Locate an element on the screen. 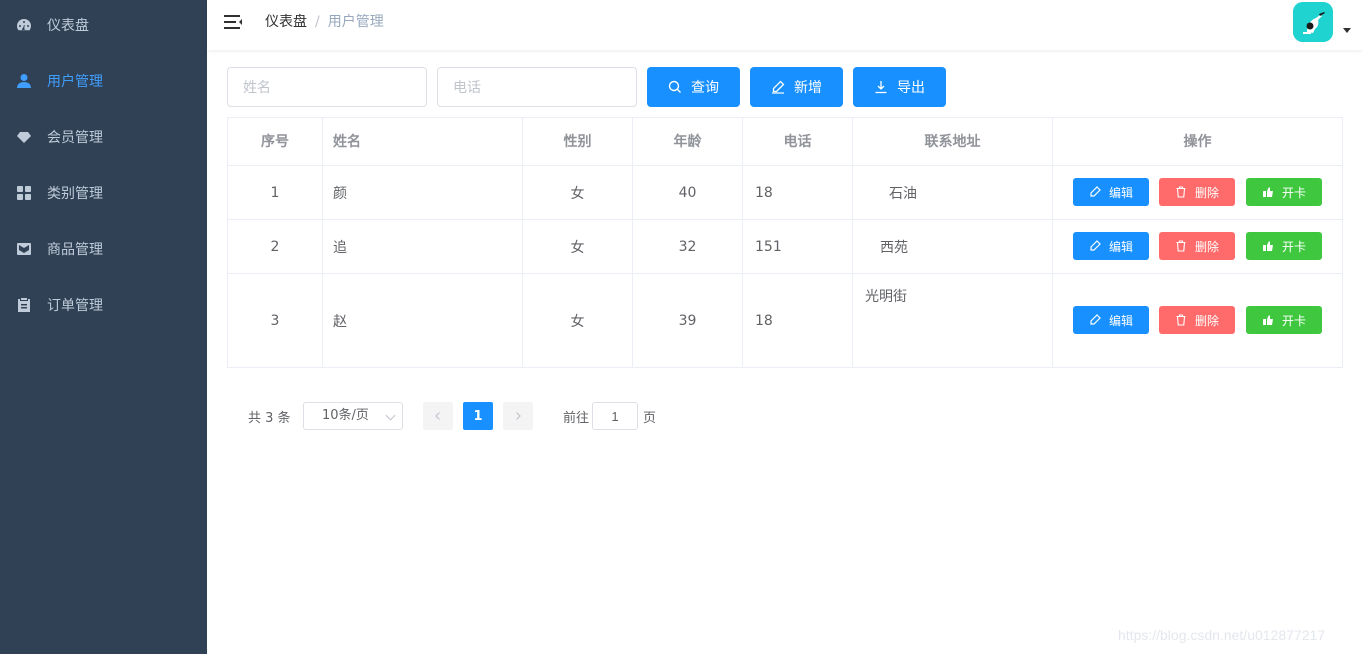 Image resolution: width=1363 pixels, height=654 pixels. goto-page-input is located at coordinates (615, 416).